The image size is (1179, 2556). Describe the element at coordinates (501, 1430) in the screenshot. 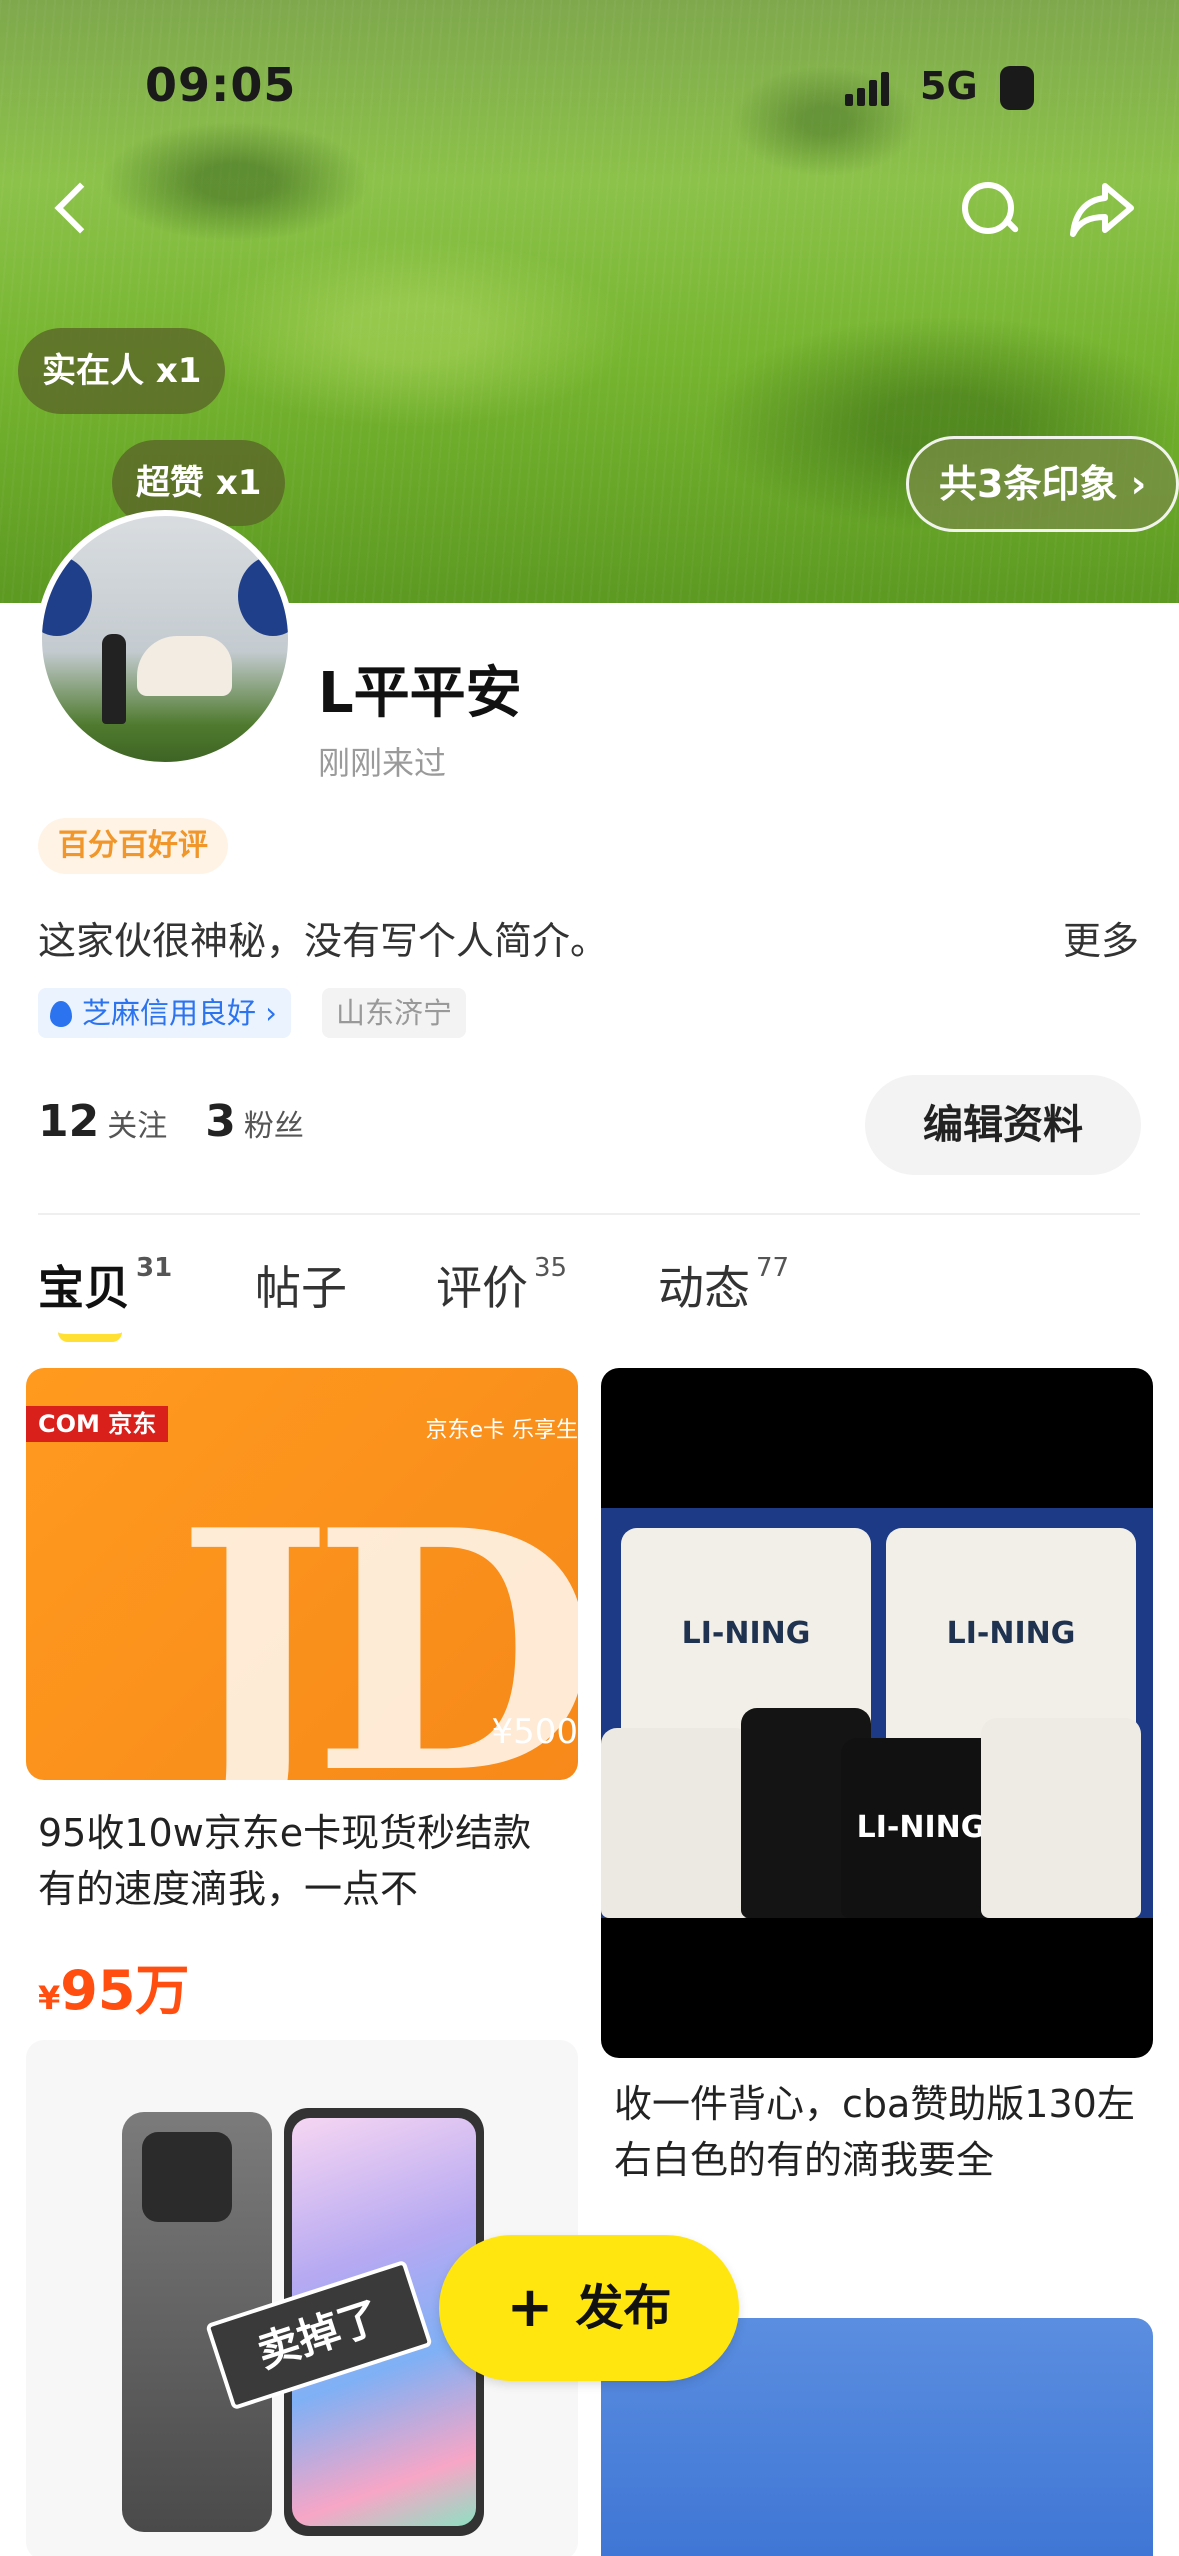

I see `jd-slogan: 京东e卡 乐享生` at that location.